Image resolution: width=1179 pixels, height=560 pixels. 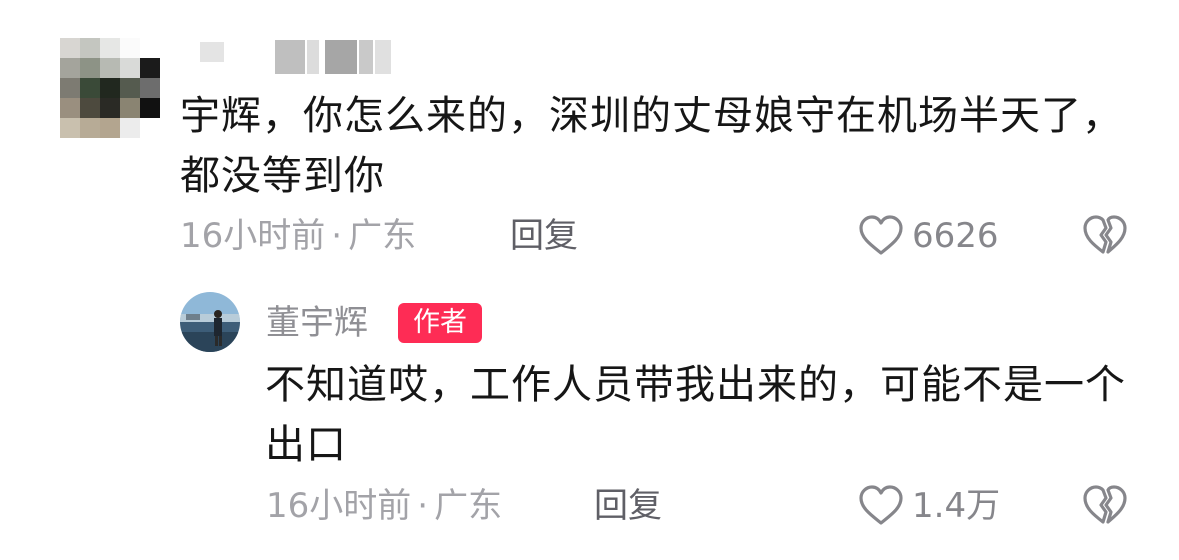 What do you see at coordinates (317, 323) in the screenshot?
I see `author-name: 董宇辉` at bounding box center [317, 323].